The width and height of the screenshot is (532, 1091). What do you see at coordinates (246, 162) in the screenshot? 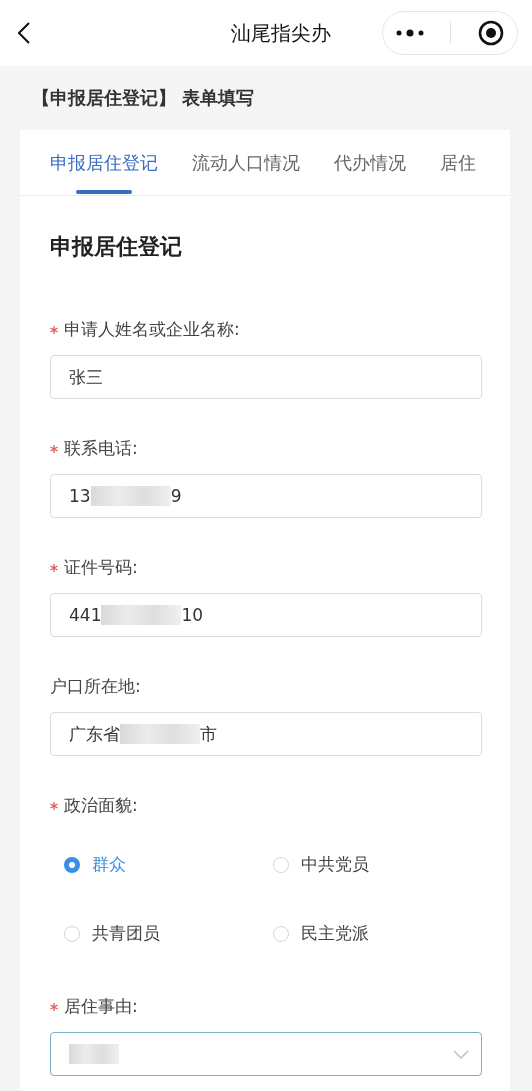
I see `tab: 流动人口情况` at bounding box center [246, 162].